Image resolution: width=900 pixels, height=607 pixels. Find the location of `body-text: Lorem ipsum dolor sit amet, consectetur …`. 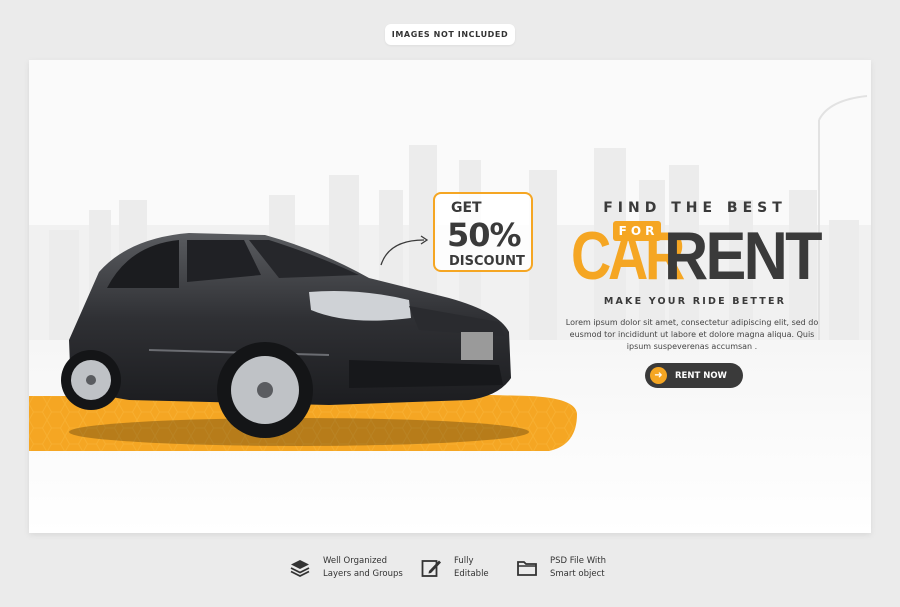

body-text: Lorem ipsum dolor sit amet, consectetur … is located at coordinates (692, 334).